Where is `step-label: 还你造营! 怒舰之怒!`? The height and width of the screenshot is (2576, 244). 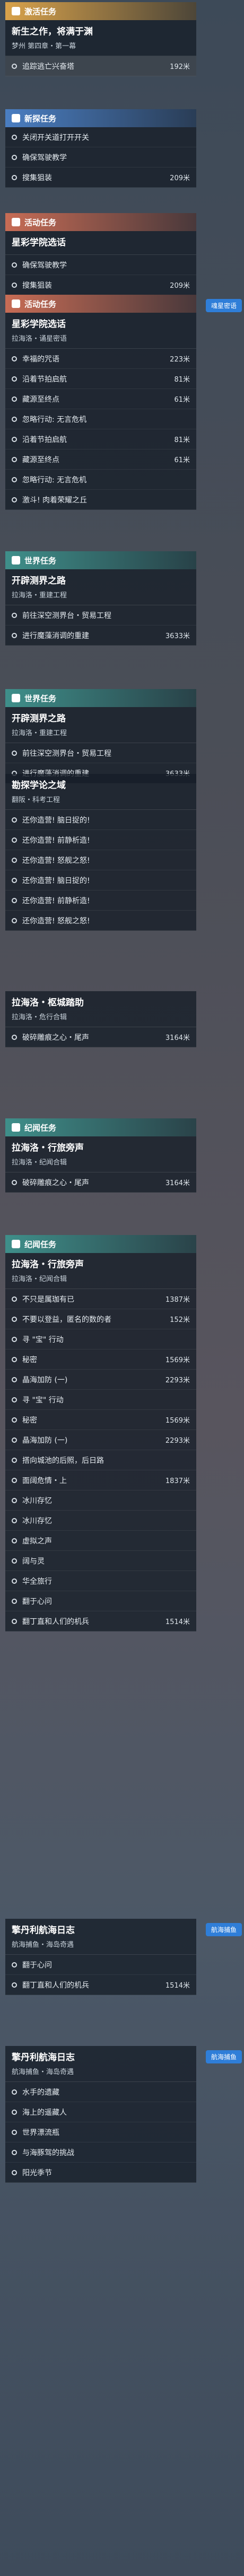 step-label: 还你造营! 怒舰之怒! is located at coordinates (56, 920).